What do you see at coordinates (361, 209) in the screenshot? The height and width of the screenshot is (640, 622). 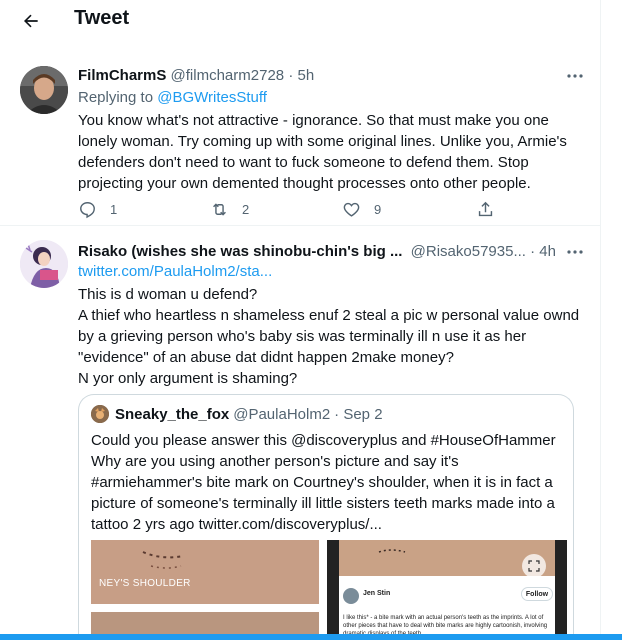 I see `like-button: 9` at bounding box center [361, 209].